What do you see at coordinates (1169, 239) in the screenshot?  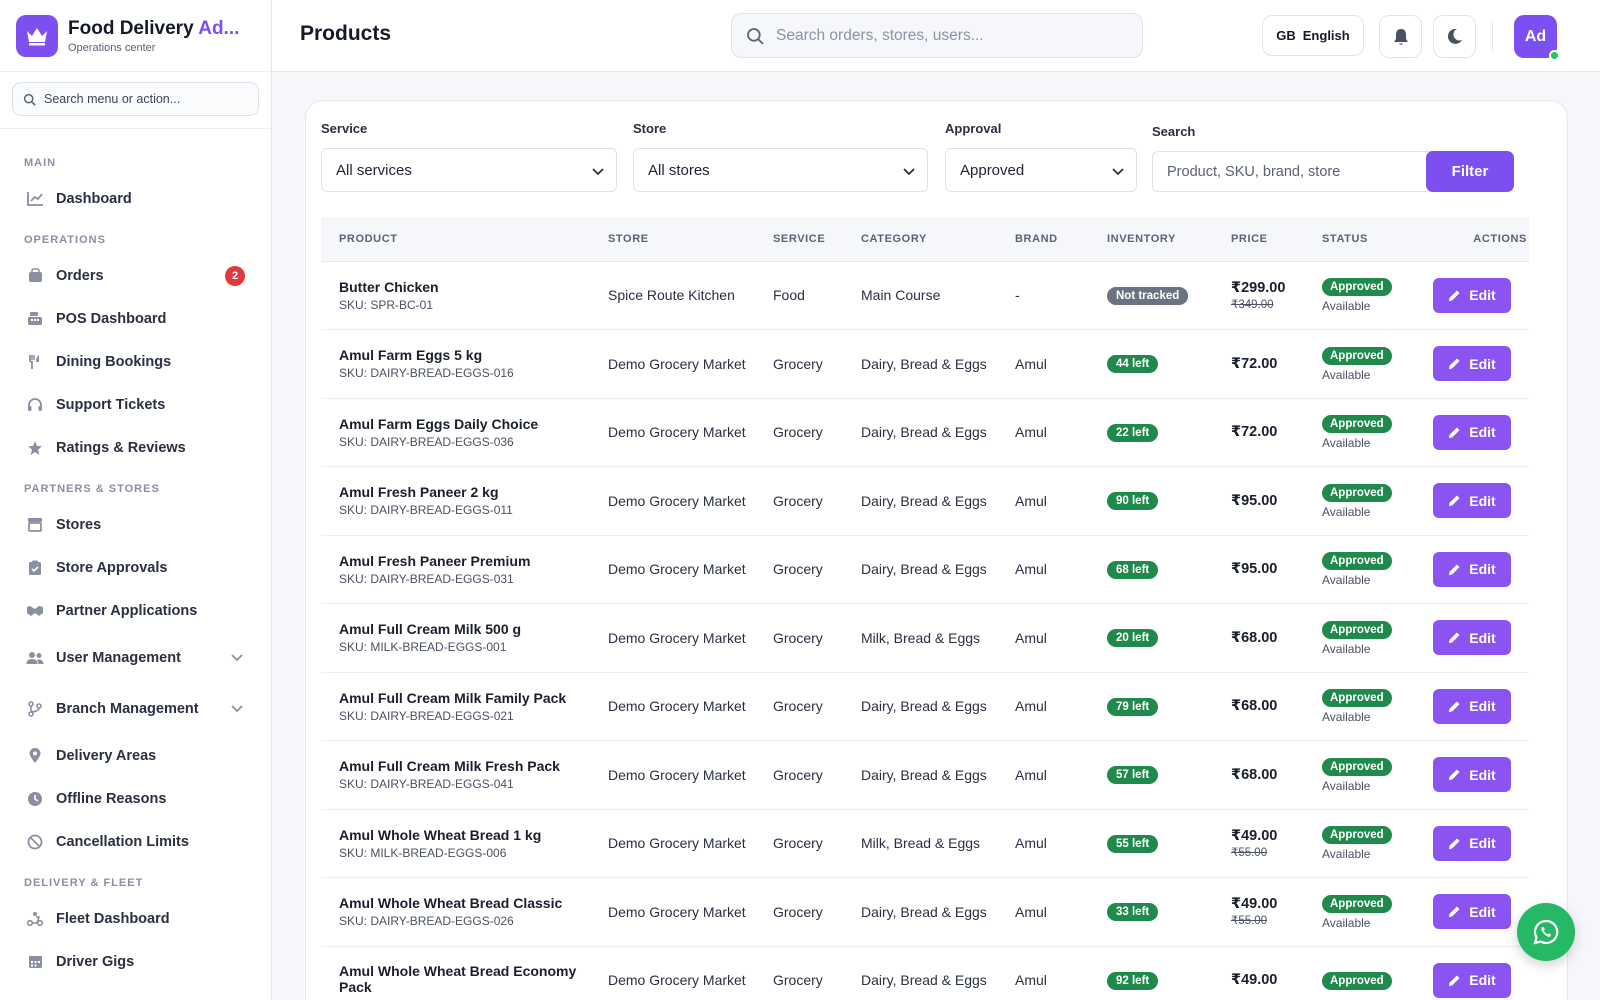 I see `col-inventory: INVENTORY` at bounding box center [1169, 239].